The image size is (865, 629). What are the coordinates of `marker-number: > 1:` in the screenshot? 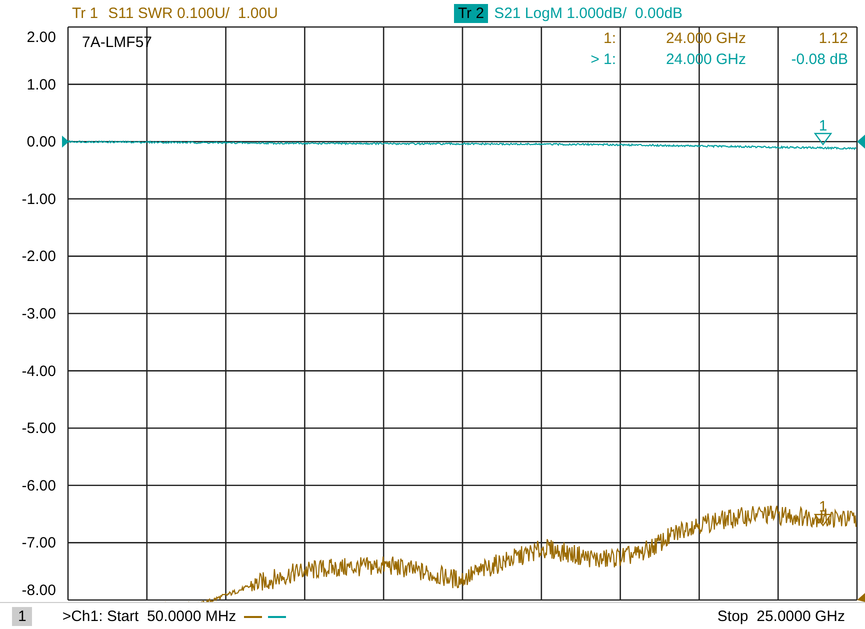 It's located at (603, 59).